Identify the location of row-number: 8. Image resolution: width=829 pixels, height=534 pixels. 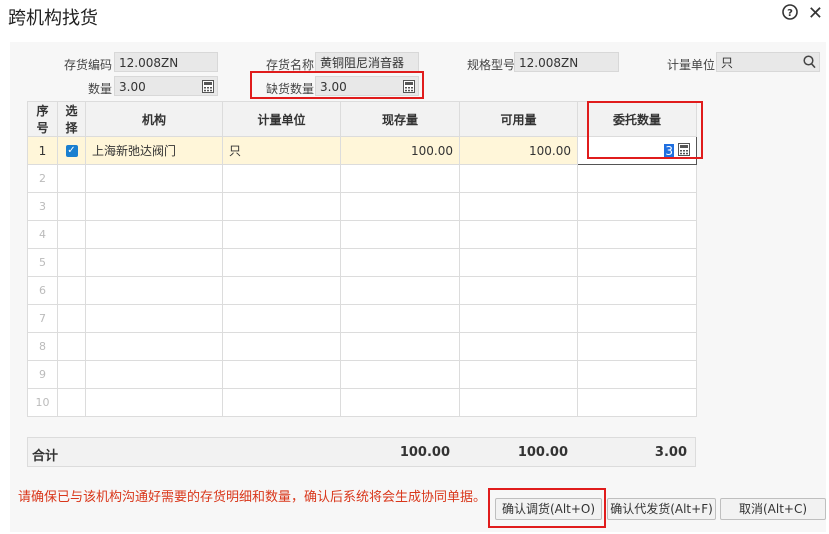
(42, 346).